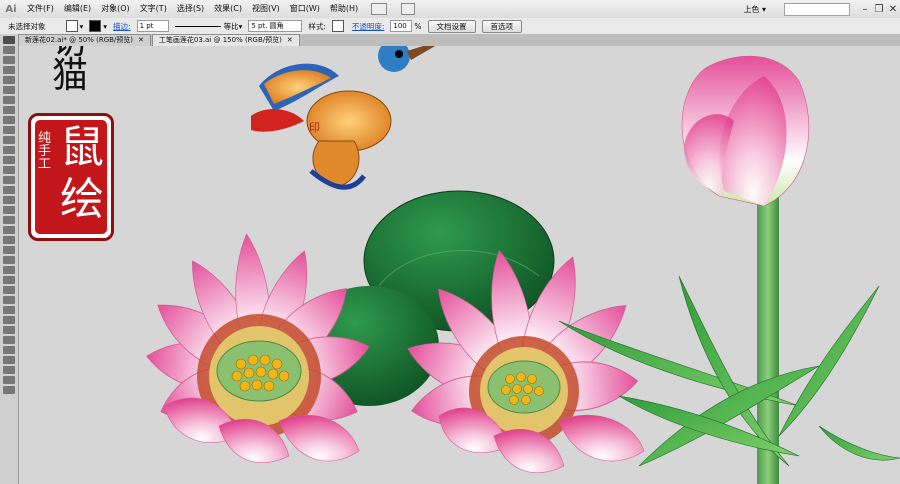 The height and width of the screenshot is (484, 900). What do you see at coordinates (231, 26) in the screenshot?
I see `profile-label: 等比` at bounding box center [231, 26].